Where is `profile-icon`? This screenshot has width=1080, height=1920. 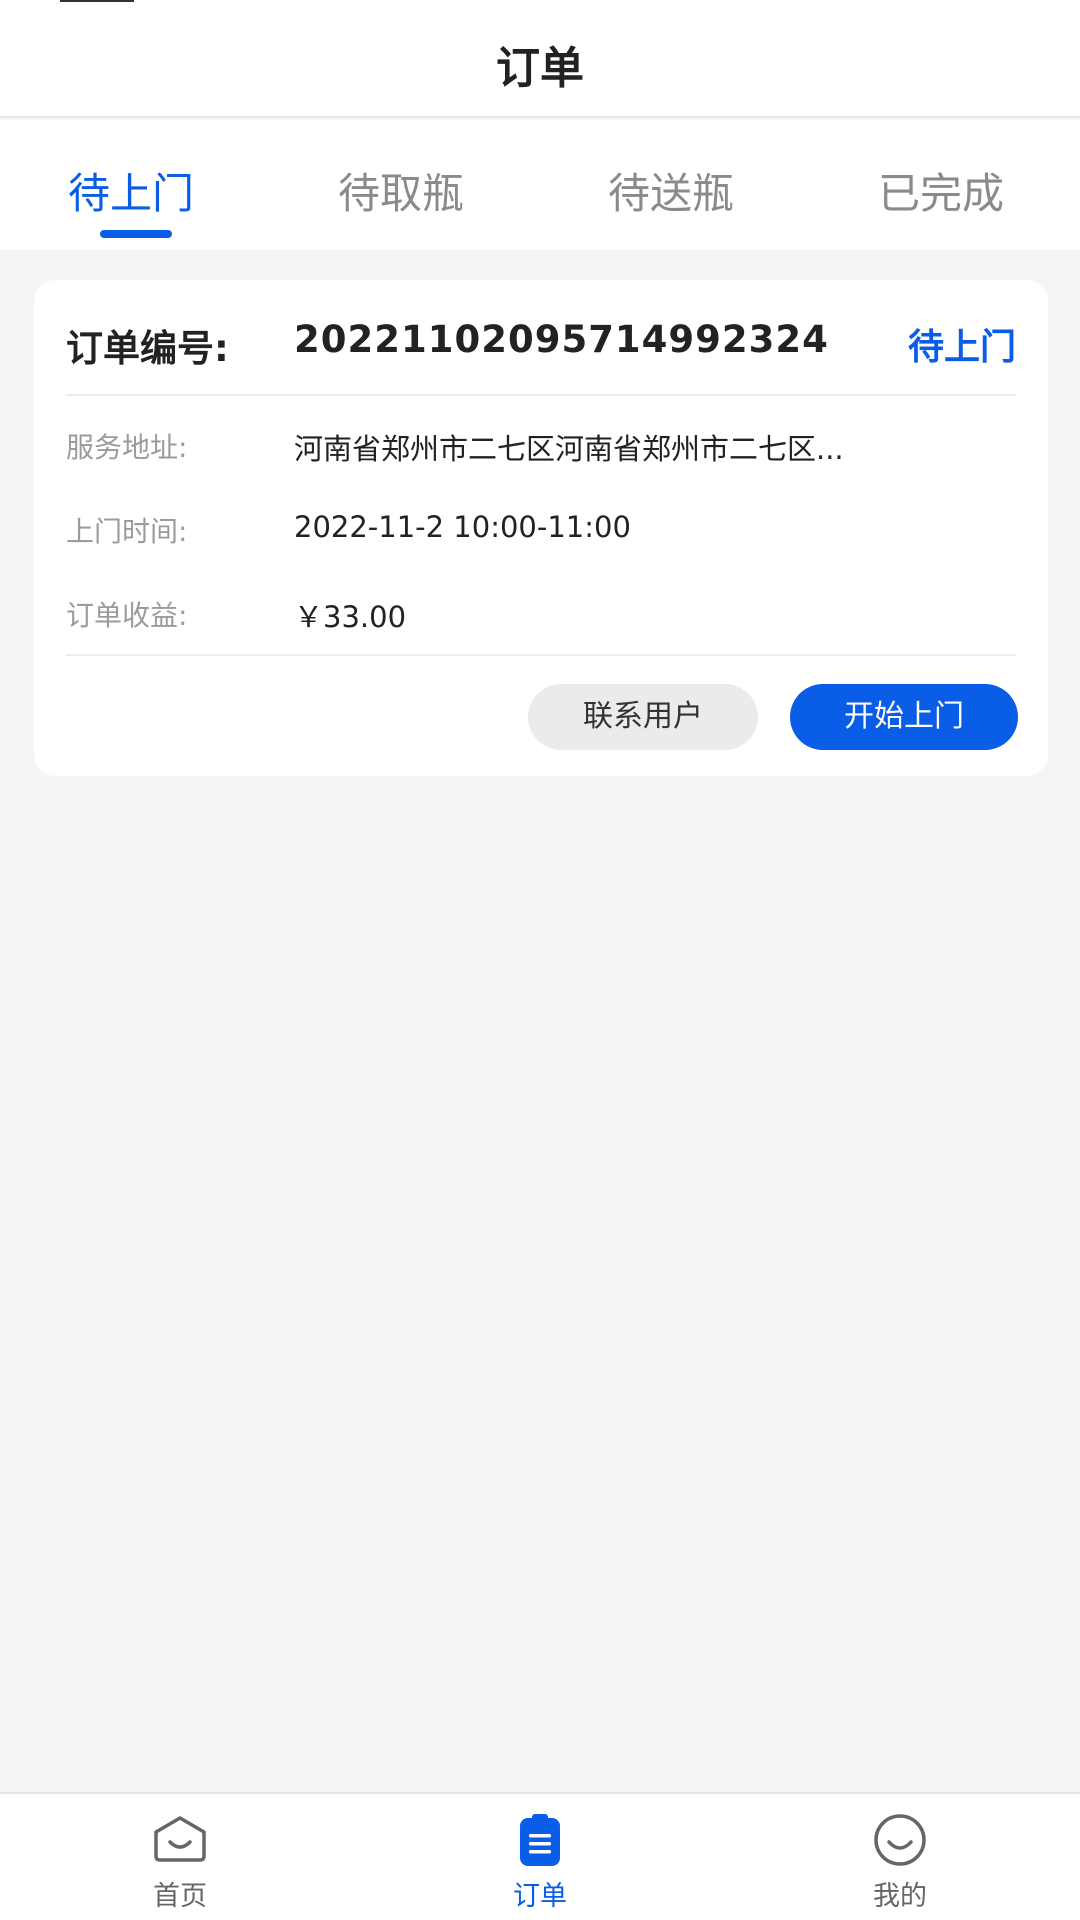
profile-icon is located at coordinates (900, 1840).